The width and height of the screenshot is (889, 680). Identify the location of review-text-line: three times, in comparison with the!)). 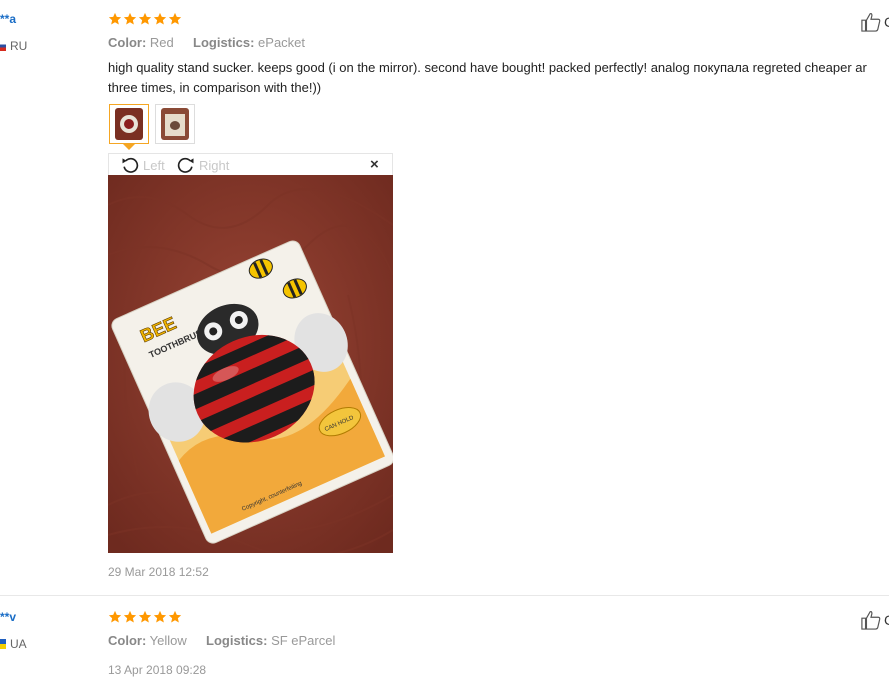
(215, 87).